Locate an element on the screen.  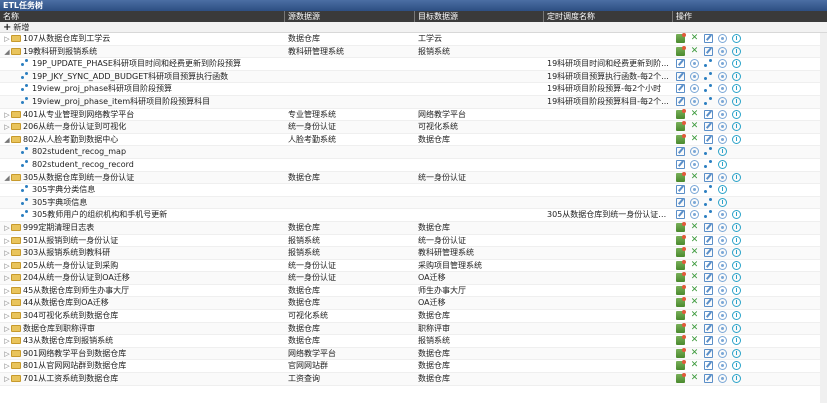
tree-row: 305字典分类信息 is located at coordinates (413, 190).